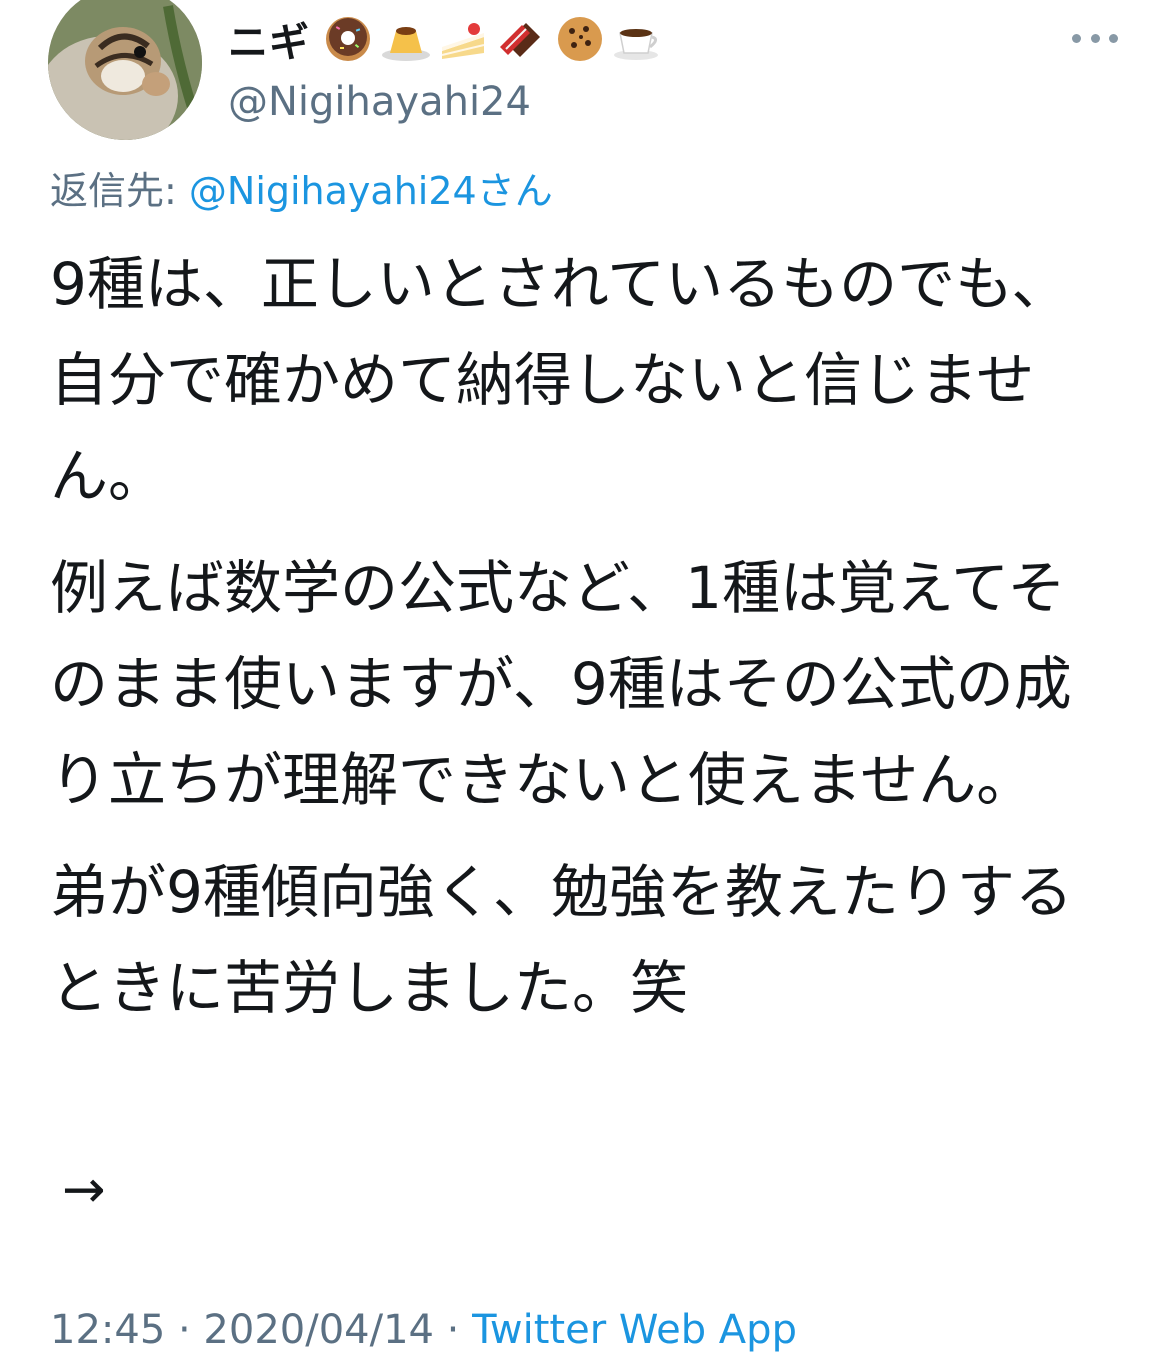 This screenshot has width=1170, height=1360. What do you see at coordinates (269, 39) in the screenshot?
I see `display-name: ニギ` at bounding box center [269, 39].